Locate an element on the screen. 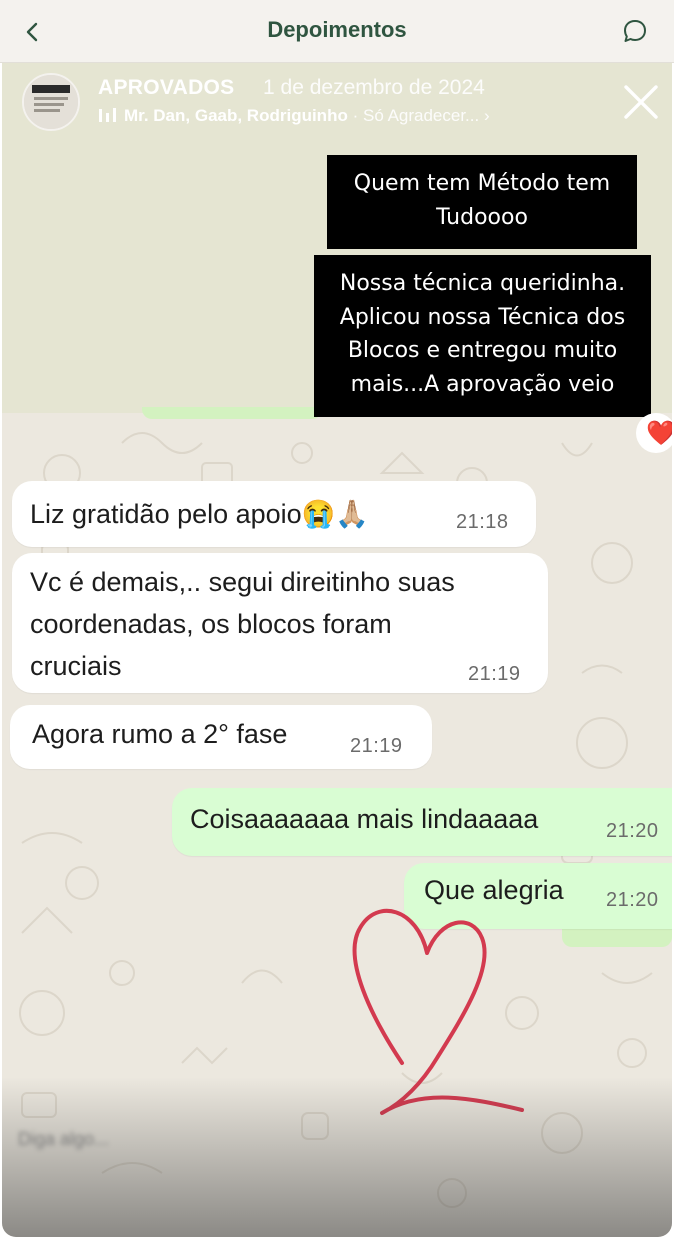 This screenshot has height=1239, width=674. message-bubble-incoming: Agora rumo a 2° fase 21:19 is located at coordinates (221, 737).